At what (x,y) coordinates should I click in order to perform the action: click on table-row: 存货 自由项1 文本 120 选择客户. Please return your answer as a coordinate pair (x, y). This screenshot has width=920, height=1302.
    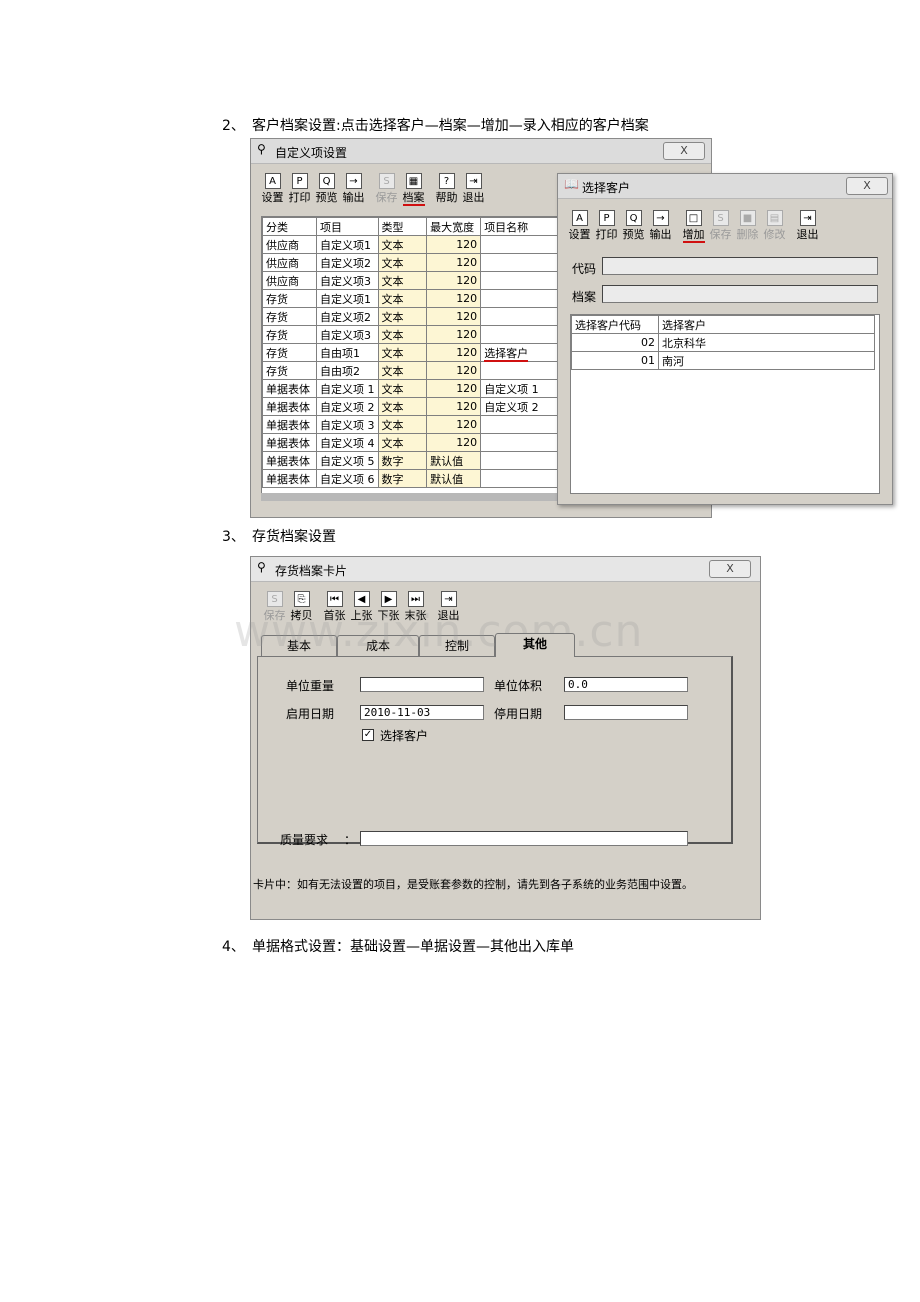
    Looking at the image, I should click on (412, 352).